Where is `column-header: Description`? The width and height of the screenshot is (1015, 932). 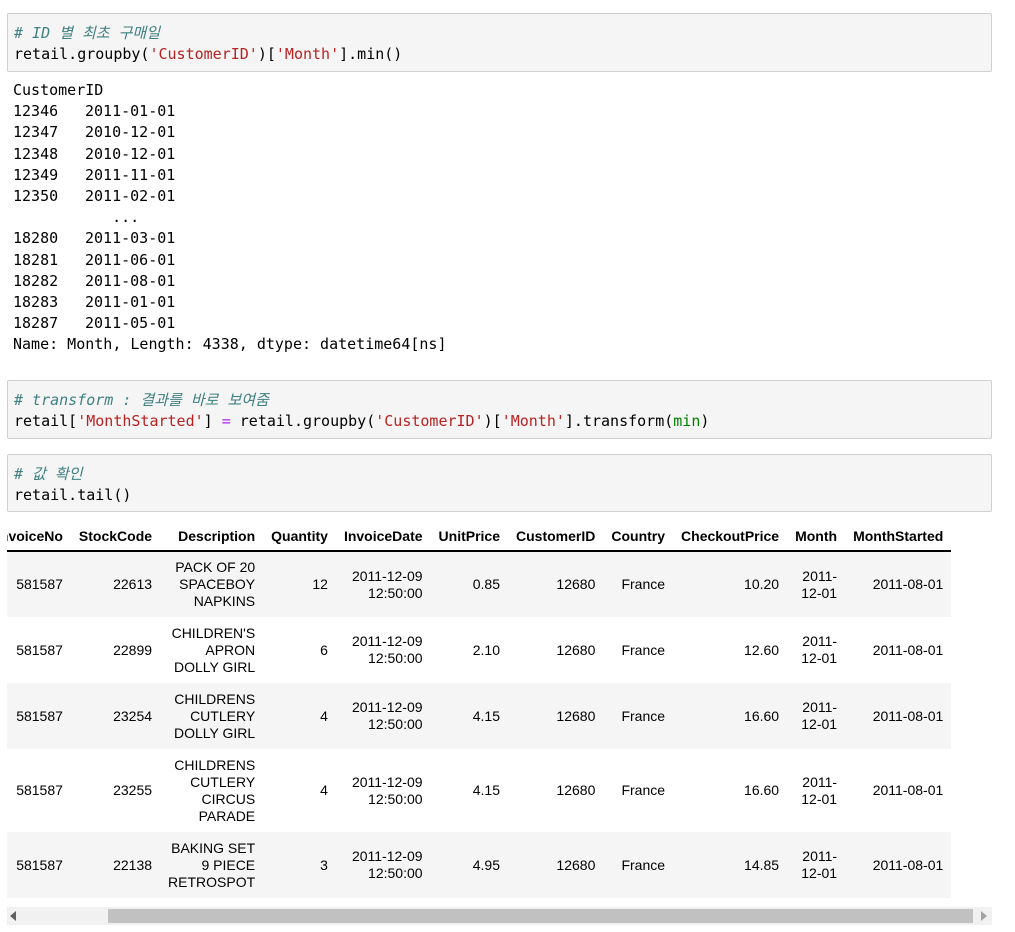 column-header: Description is located at coordinates (212, 537).